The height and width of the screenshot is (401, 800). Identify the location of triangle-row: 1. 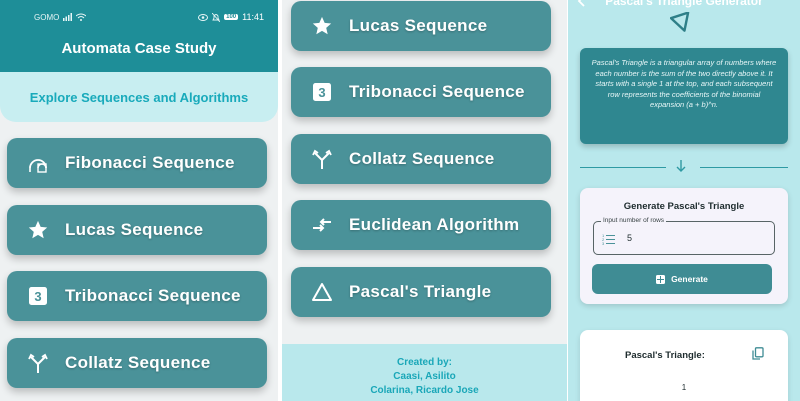
(684, 387).